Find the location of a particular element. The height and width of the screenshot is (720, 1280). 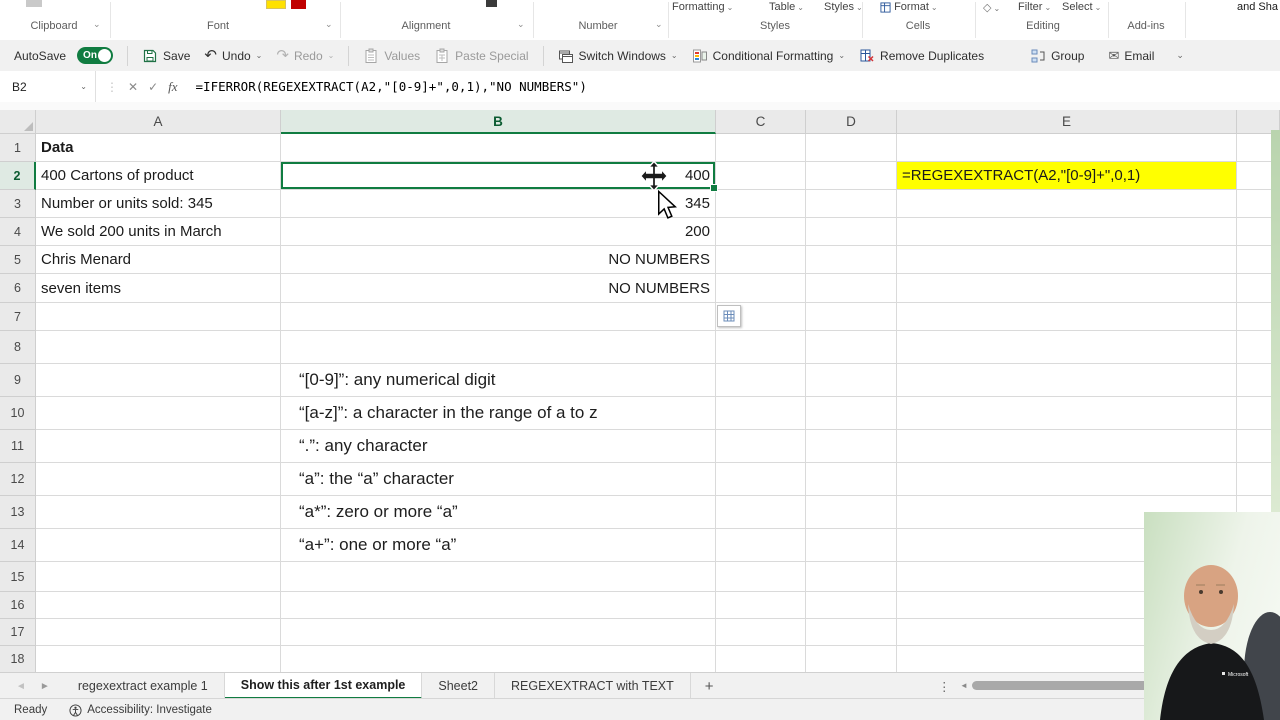

cell-C1 is located at coordinates (761, 148).